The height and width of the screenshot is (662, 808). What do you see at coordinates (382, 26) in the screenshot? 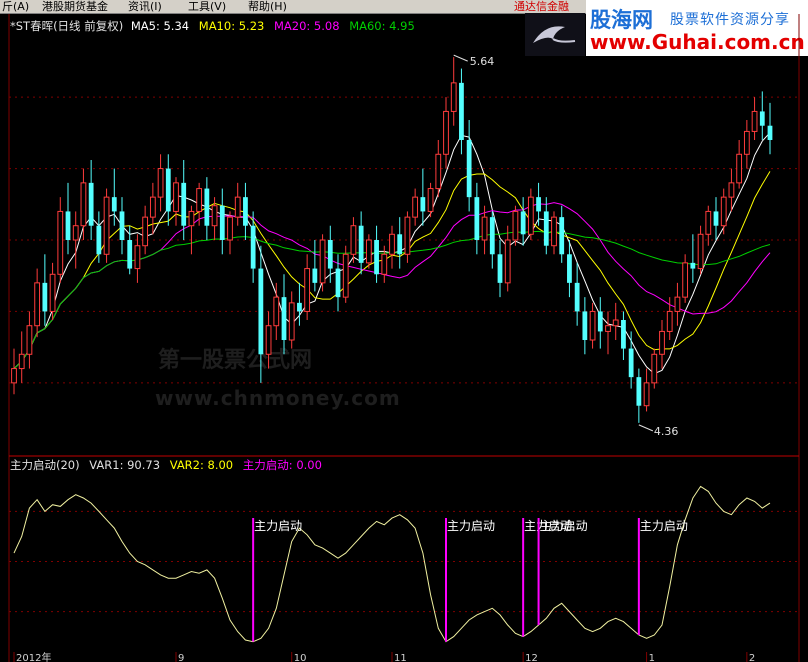
I see `ma60-label: MA60: 4.95` at bounding box center [382, 26].